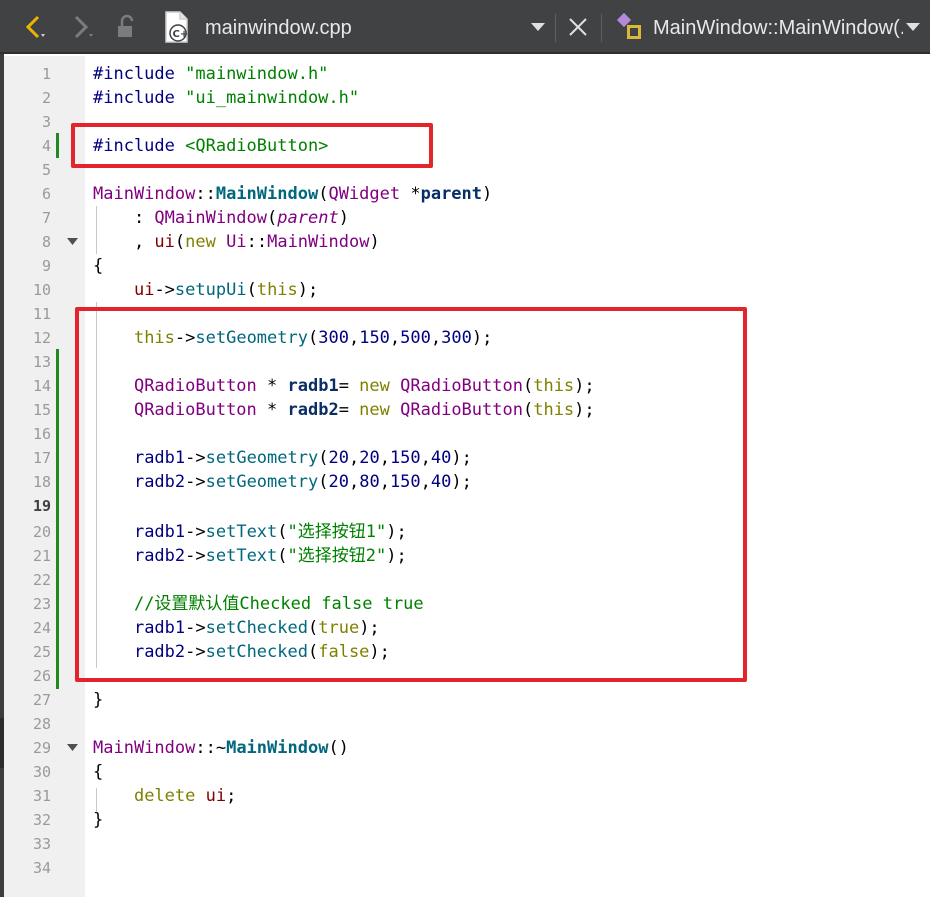 This screenshot has width=930, height=897. I want to click on code-token: QWidget, so click(364, 194).